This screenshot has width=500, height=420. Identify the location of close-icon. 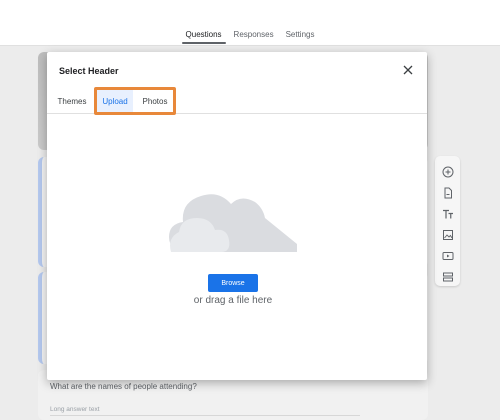
(408, 70).